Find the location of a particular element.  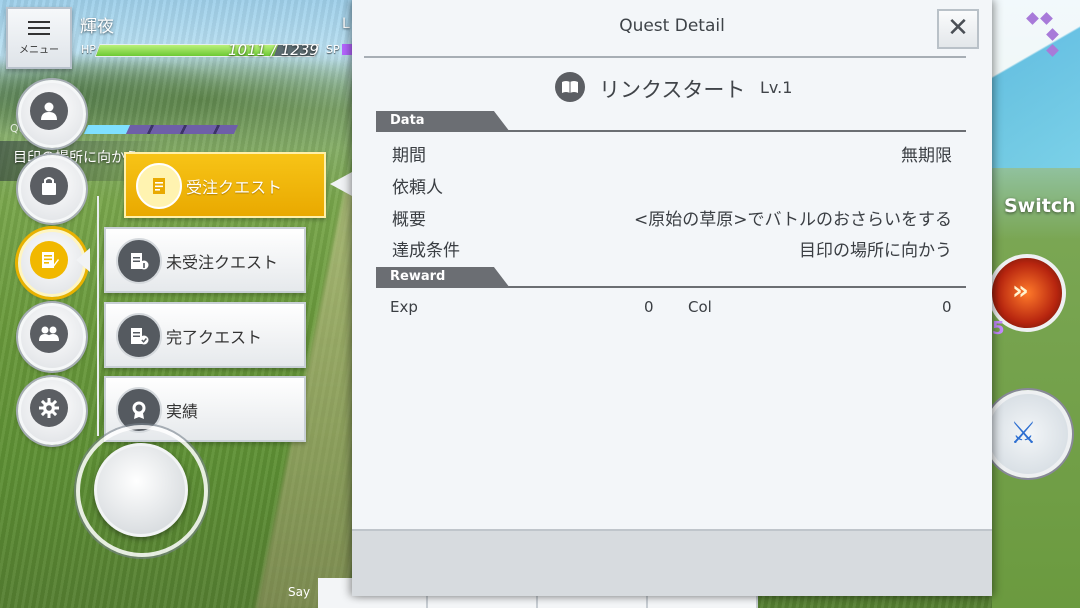

sp-label: SP is located at coordinates (333, 49).